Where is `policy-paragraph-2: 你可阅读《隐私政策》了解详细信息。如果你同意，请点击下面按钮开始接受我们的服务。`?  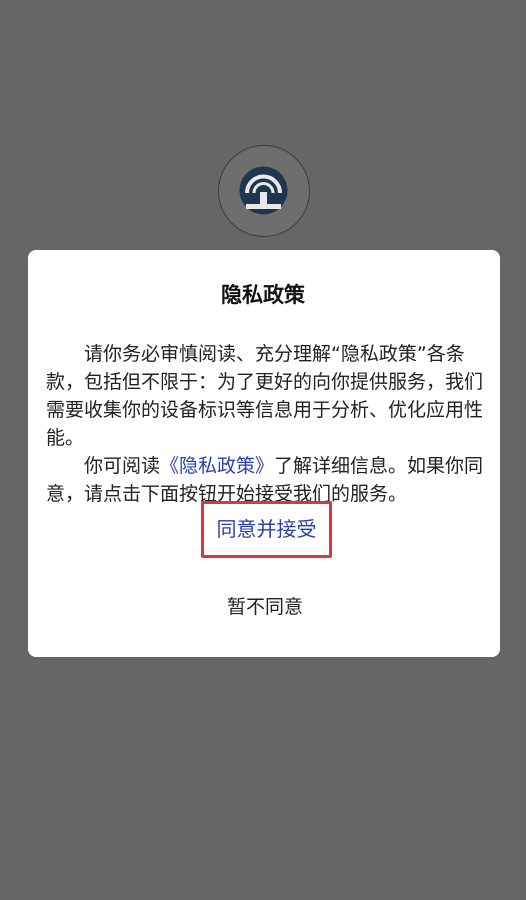
policy-paragraph-2: 你可阅读《隐私政策》了解详细信息。如果你同意，请点击下面按钮开始接受我们的服务。 is located at coordinates (266, 480).